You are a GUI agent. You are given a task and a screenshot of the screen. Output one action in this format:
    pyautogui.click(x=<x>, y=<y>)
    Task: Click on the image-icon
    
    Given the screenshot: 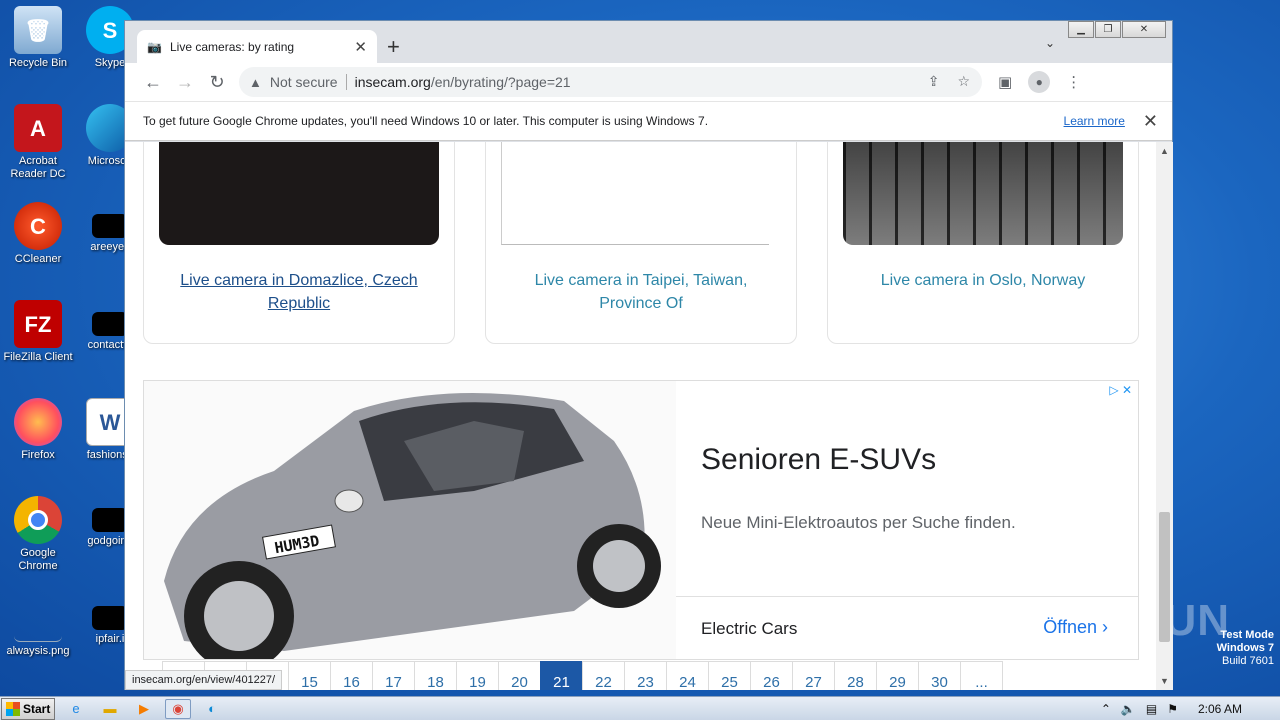 What is the action you would take?
    pyautogui.click(x=38, y=618)
    